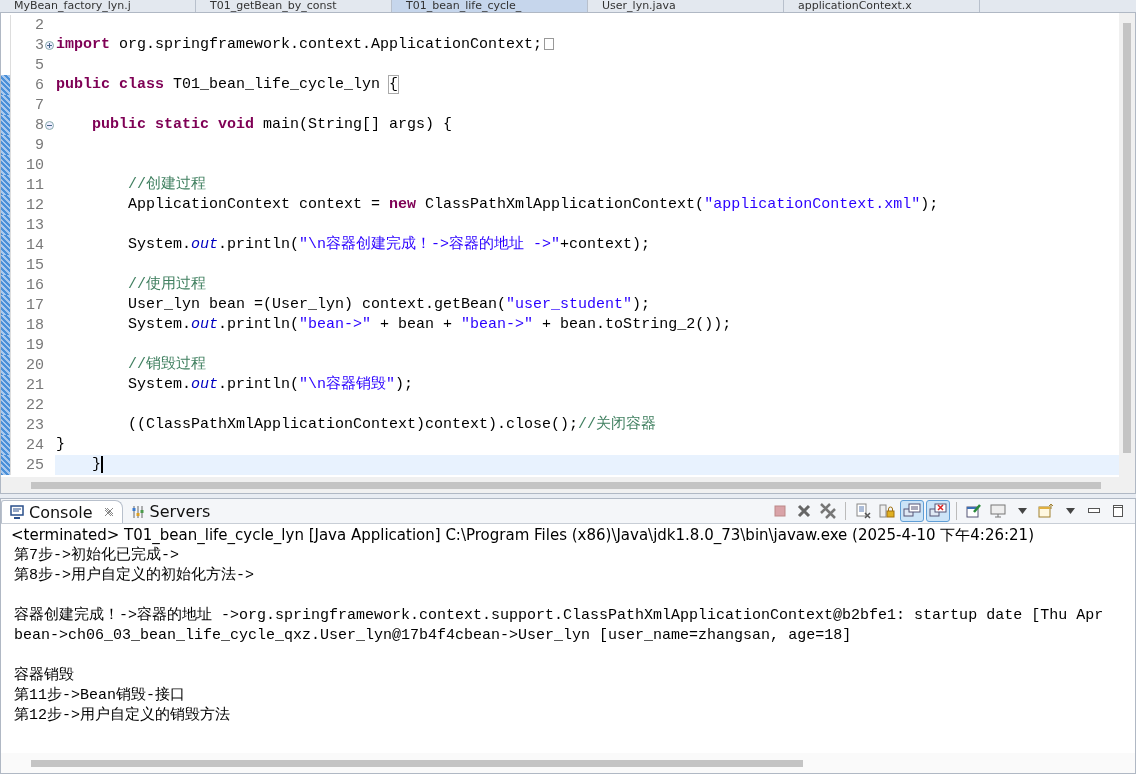 The width and height of the screenshot is (1136, 774). What do you see at coordinates (272, 125) in the screenshot?
I see `code-line: public static void main(String[] args) {` at bounding box center [272, 125].